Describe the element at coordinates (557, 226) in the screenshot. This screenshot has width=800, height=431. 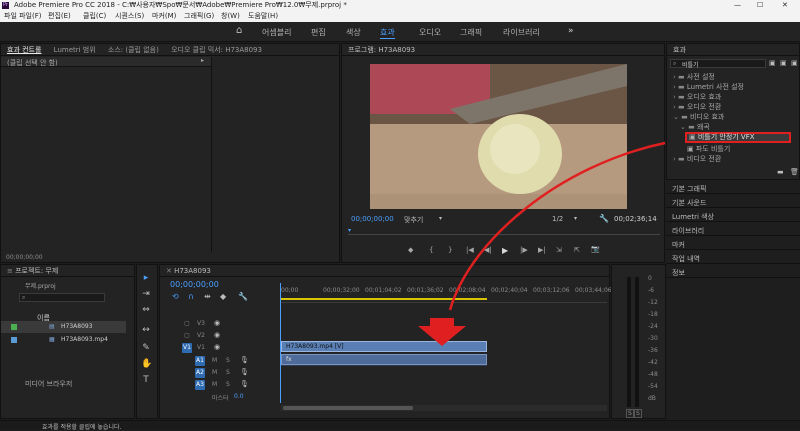
I see `curved-arrow-line` at that location.